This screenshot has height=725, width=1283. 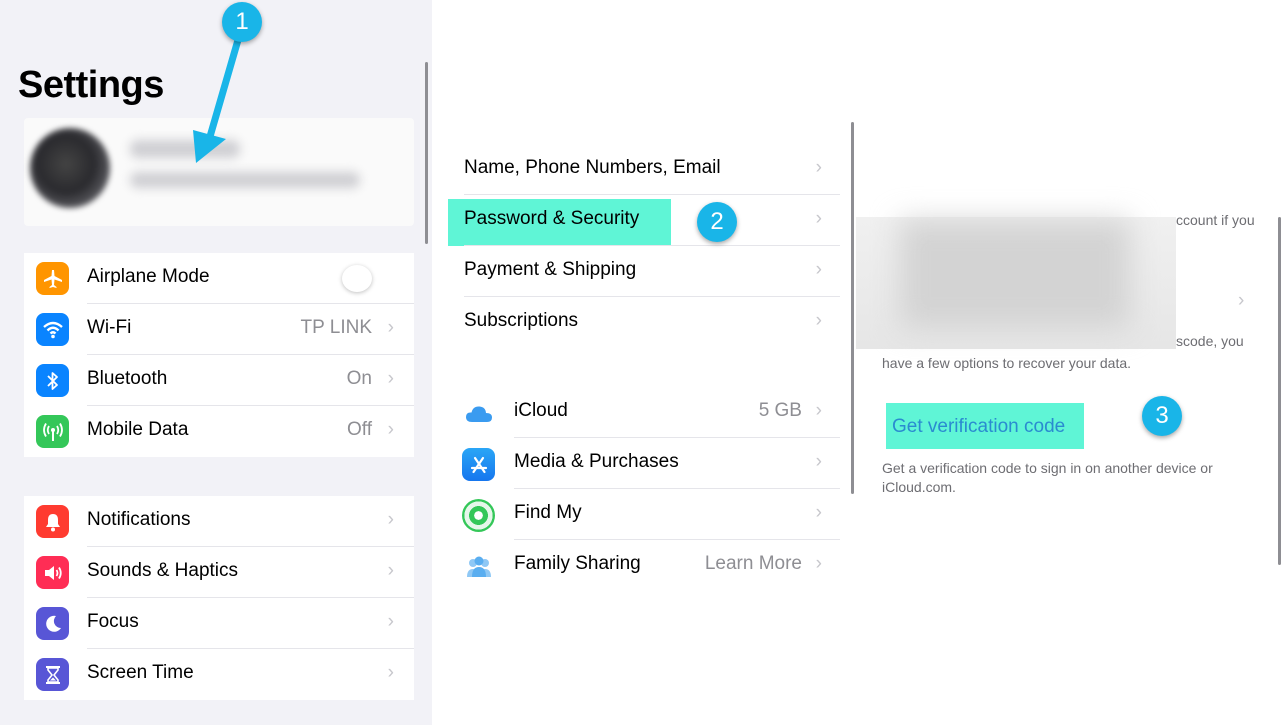 What do you see at coordinates (242, 22) in the screenshot?
I see `step-badge-1: 1` at bounding box center [242, 22].